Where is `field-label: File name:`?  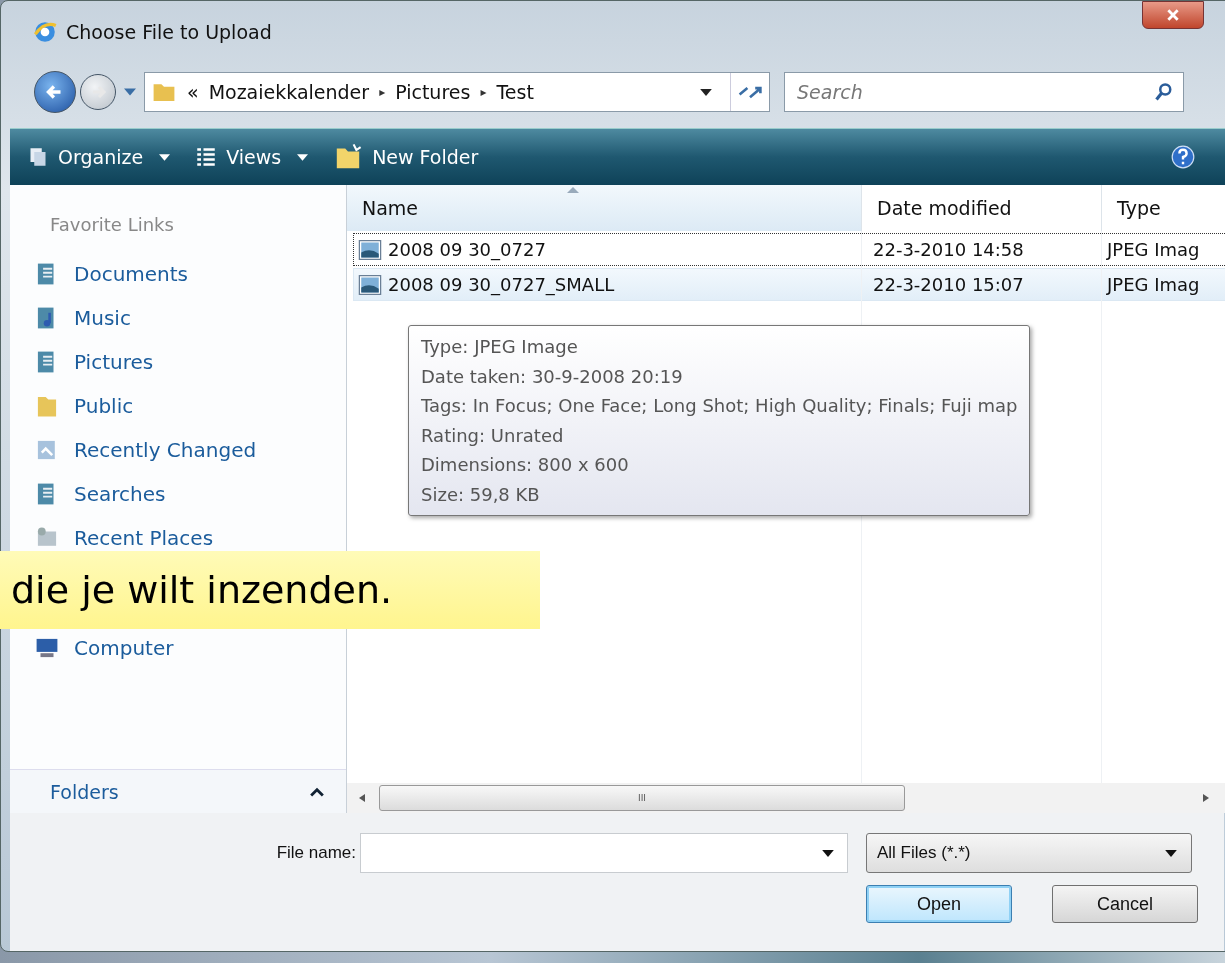
field-label: File name: is located at coordinates (315, 853).